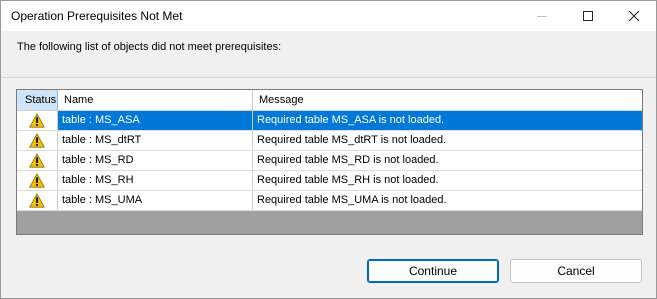 The image size is (657, 299). Describe the element at coordinates (348, 160) in the screenshot. I see `message-cell: Required table MS_RD is not loaded.` at that location.